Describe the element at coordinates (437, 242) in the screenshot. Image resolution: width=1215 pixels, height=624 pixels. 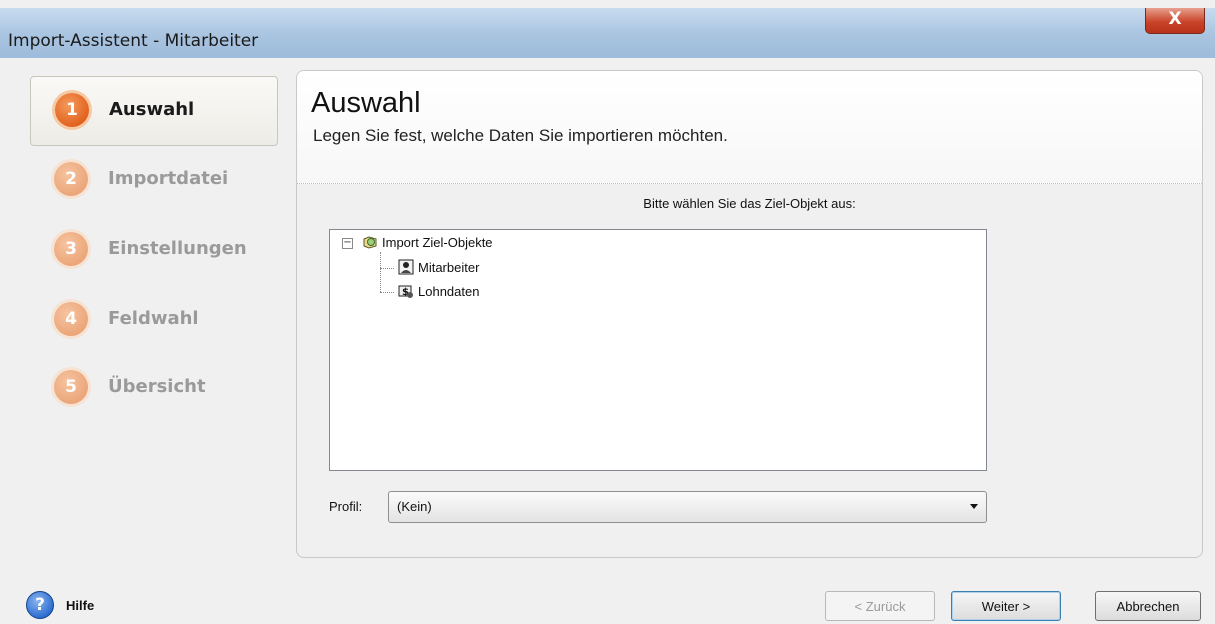
I see `tree-root-label: Import Ziel-Objekte` at that location.